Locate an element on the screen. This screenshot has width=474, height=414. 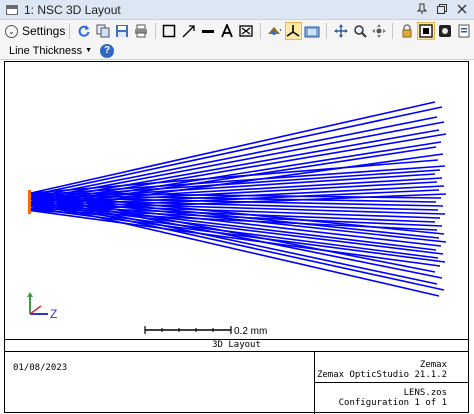
settings-label: Settings is located at coordinates (44, 31).